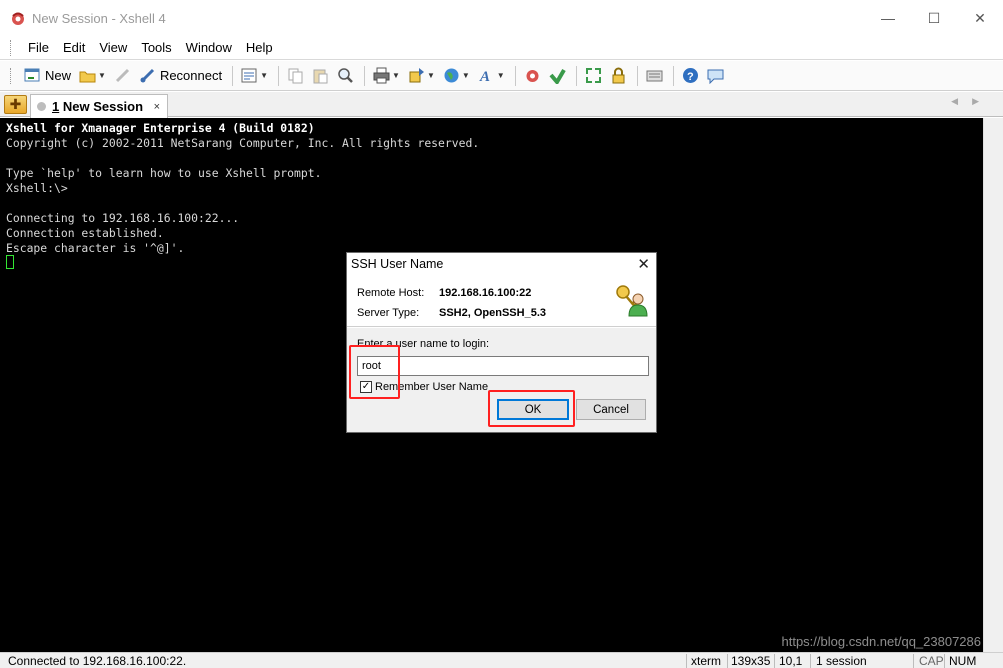 The height and width of the screenshot is (668, 1003). Describe the element at coordinates (58, 75) in the screenshot. I see `new-label: New` at that location.